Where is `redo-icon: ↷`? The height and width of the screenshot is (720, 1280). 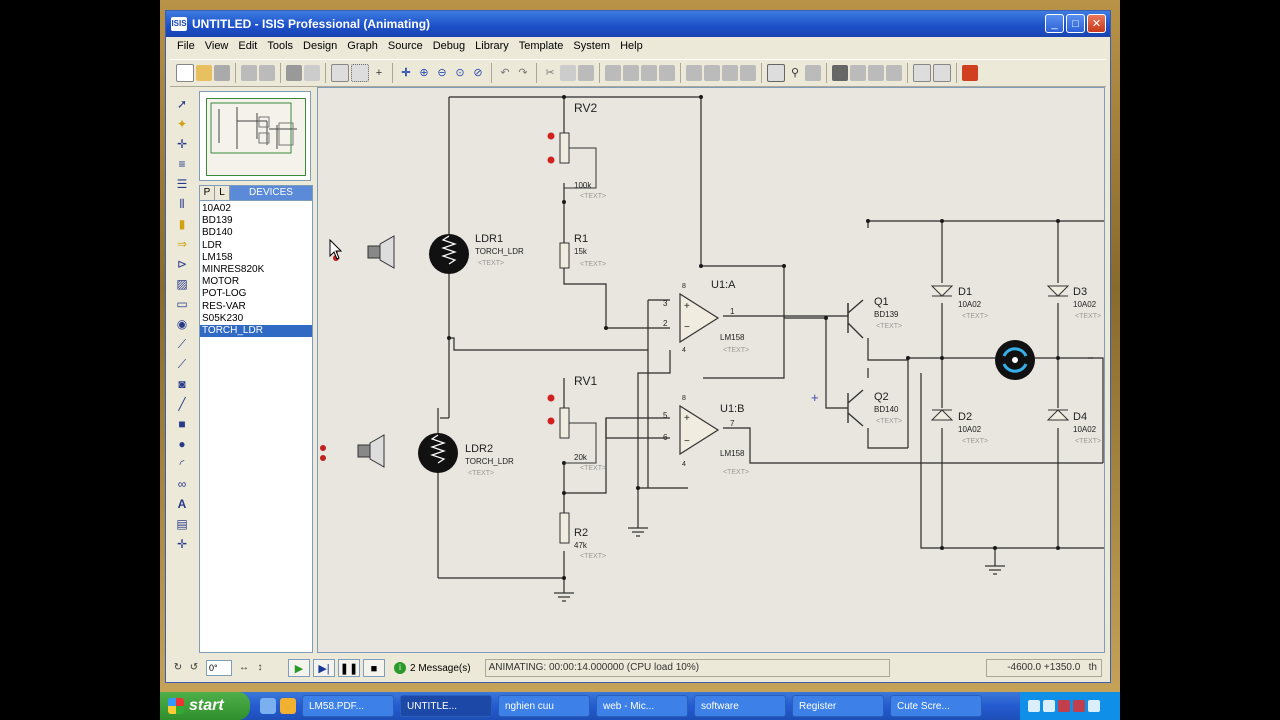 redo-icon: ↷ is located at coordinates (523, 73).